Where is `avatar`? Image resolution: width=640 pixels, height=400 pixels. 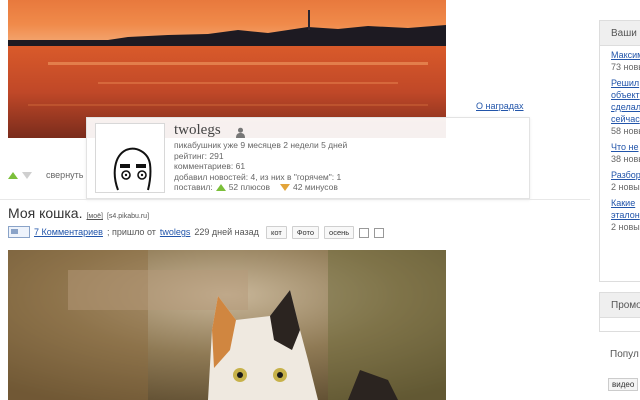
avatar is located at coordinates (130, 158).